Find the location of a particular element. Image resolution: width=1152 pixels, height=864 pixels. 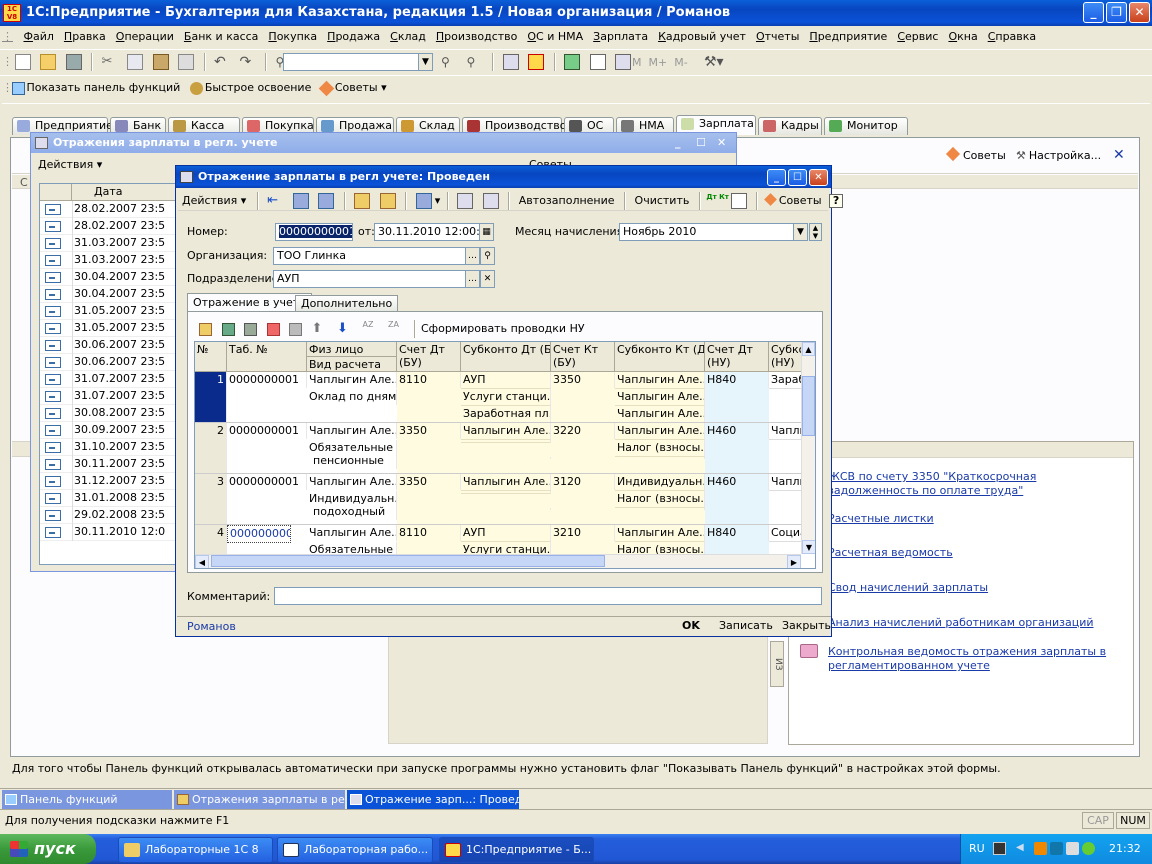

month-field: Ноябрь 2010 is located at coordinates (706, 232).